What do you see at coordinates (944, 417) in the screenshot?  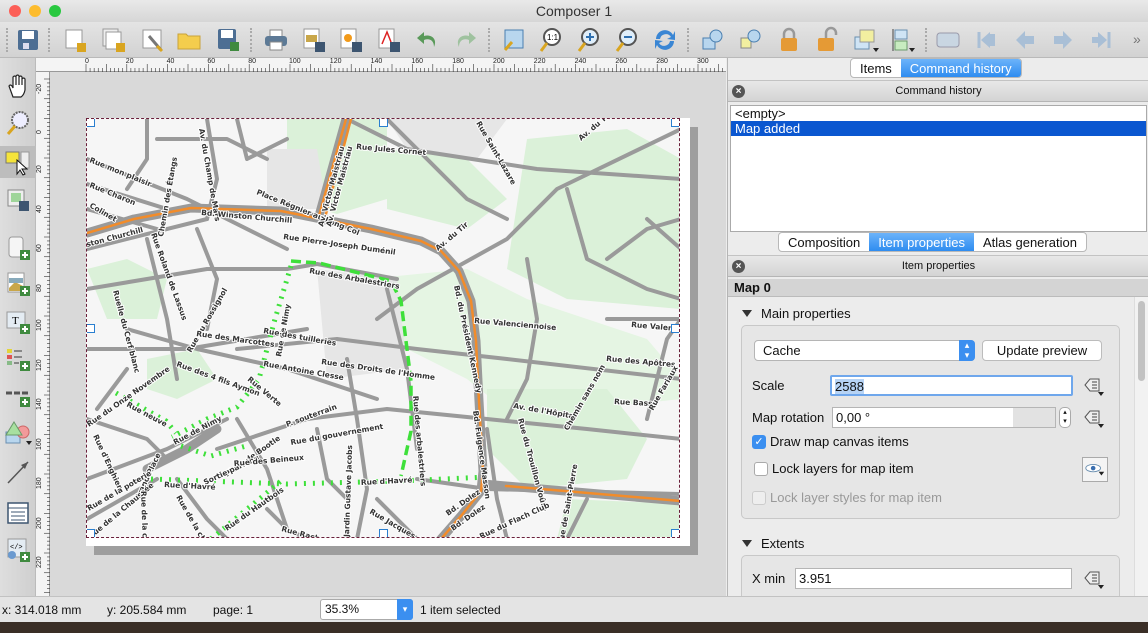 I see `map-rotation-input: 0,00 °` at bounding box center [944, 417].